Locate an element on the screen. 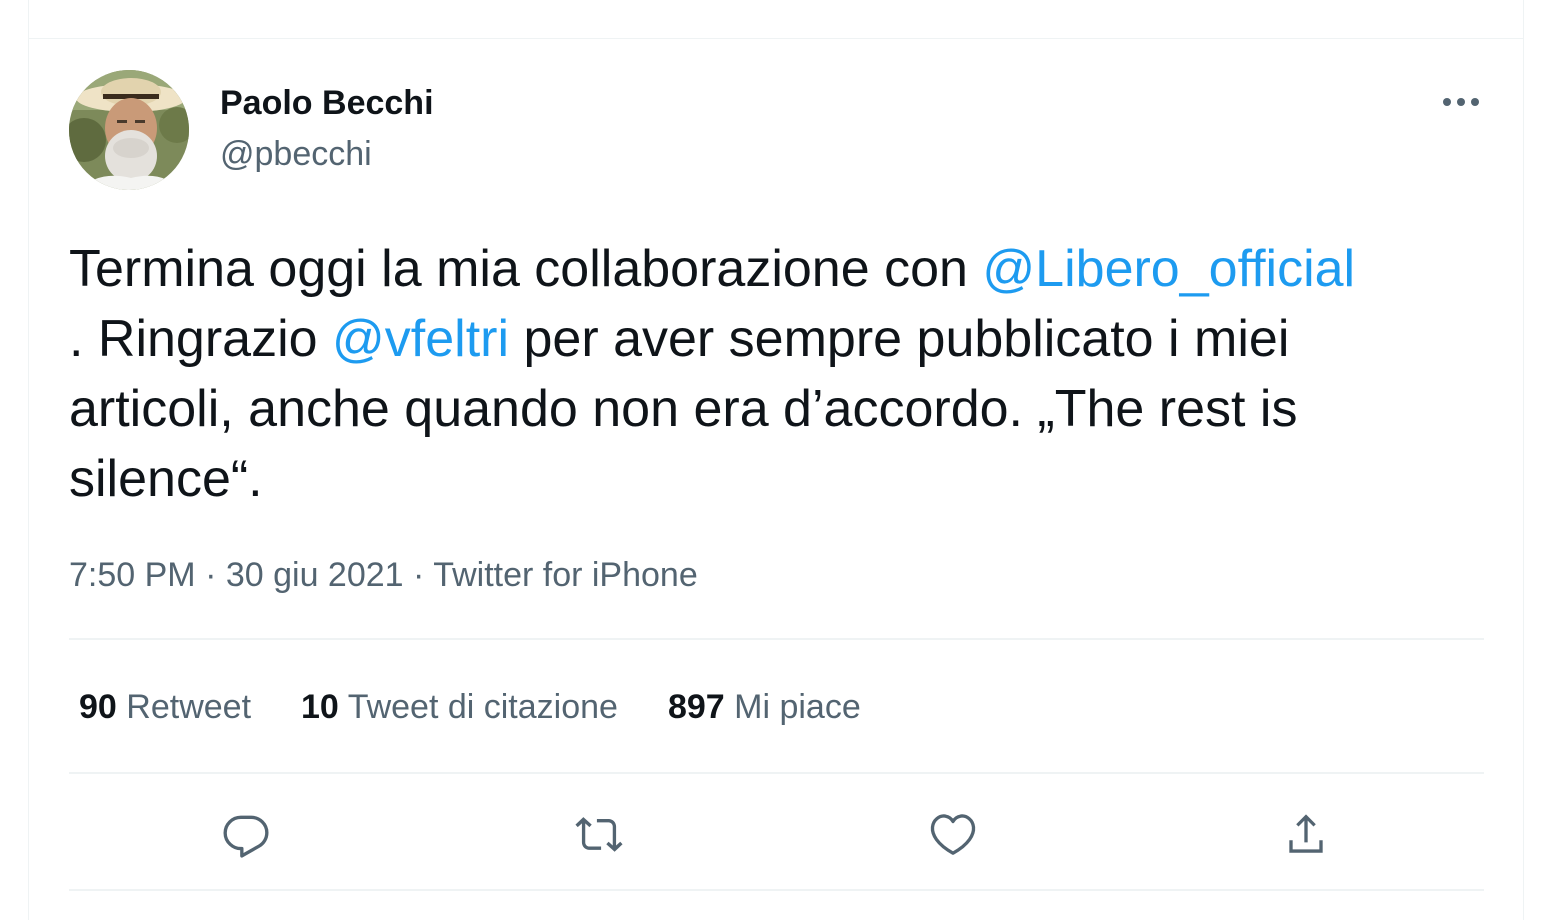  reply-button is located at coordinates (246, 834).